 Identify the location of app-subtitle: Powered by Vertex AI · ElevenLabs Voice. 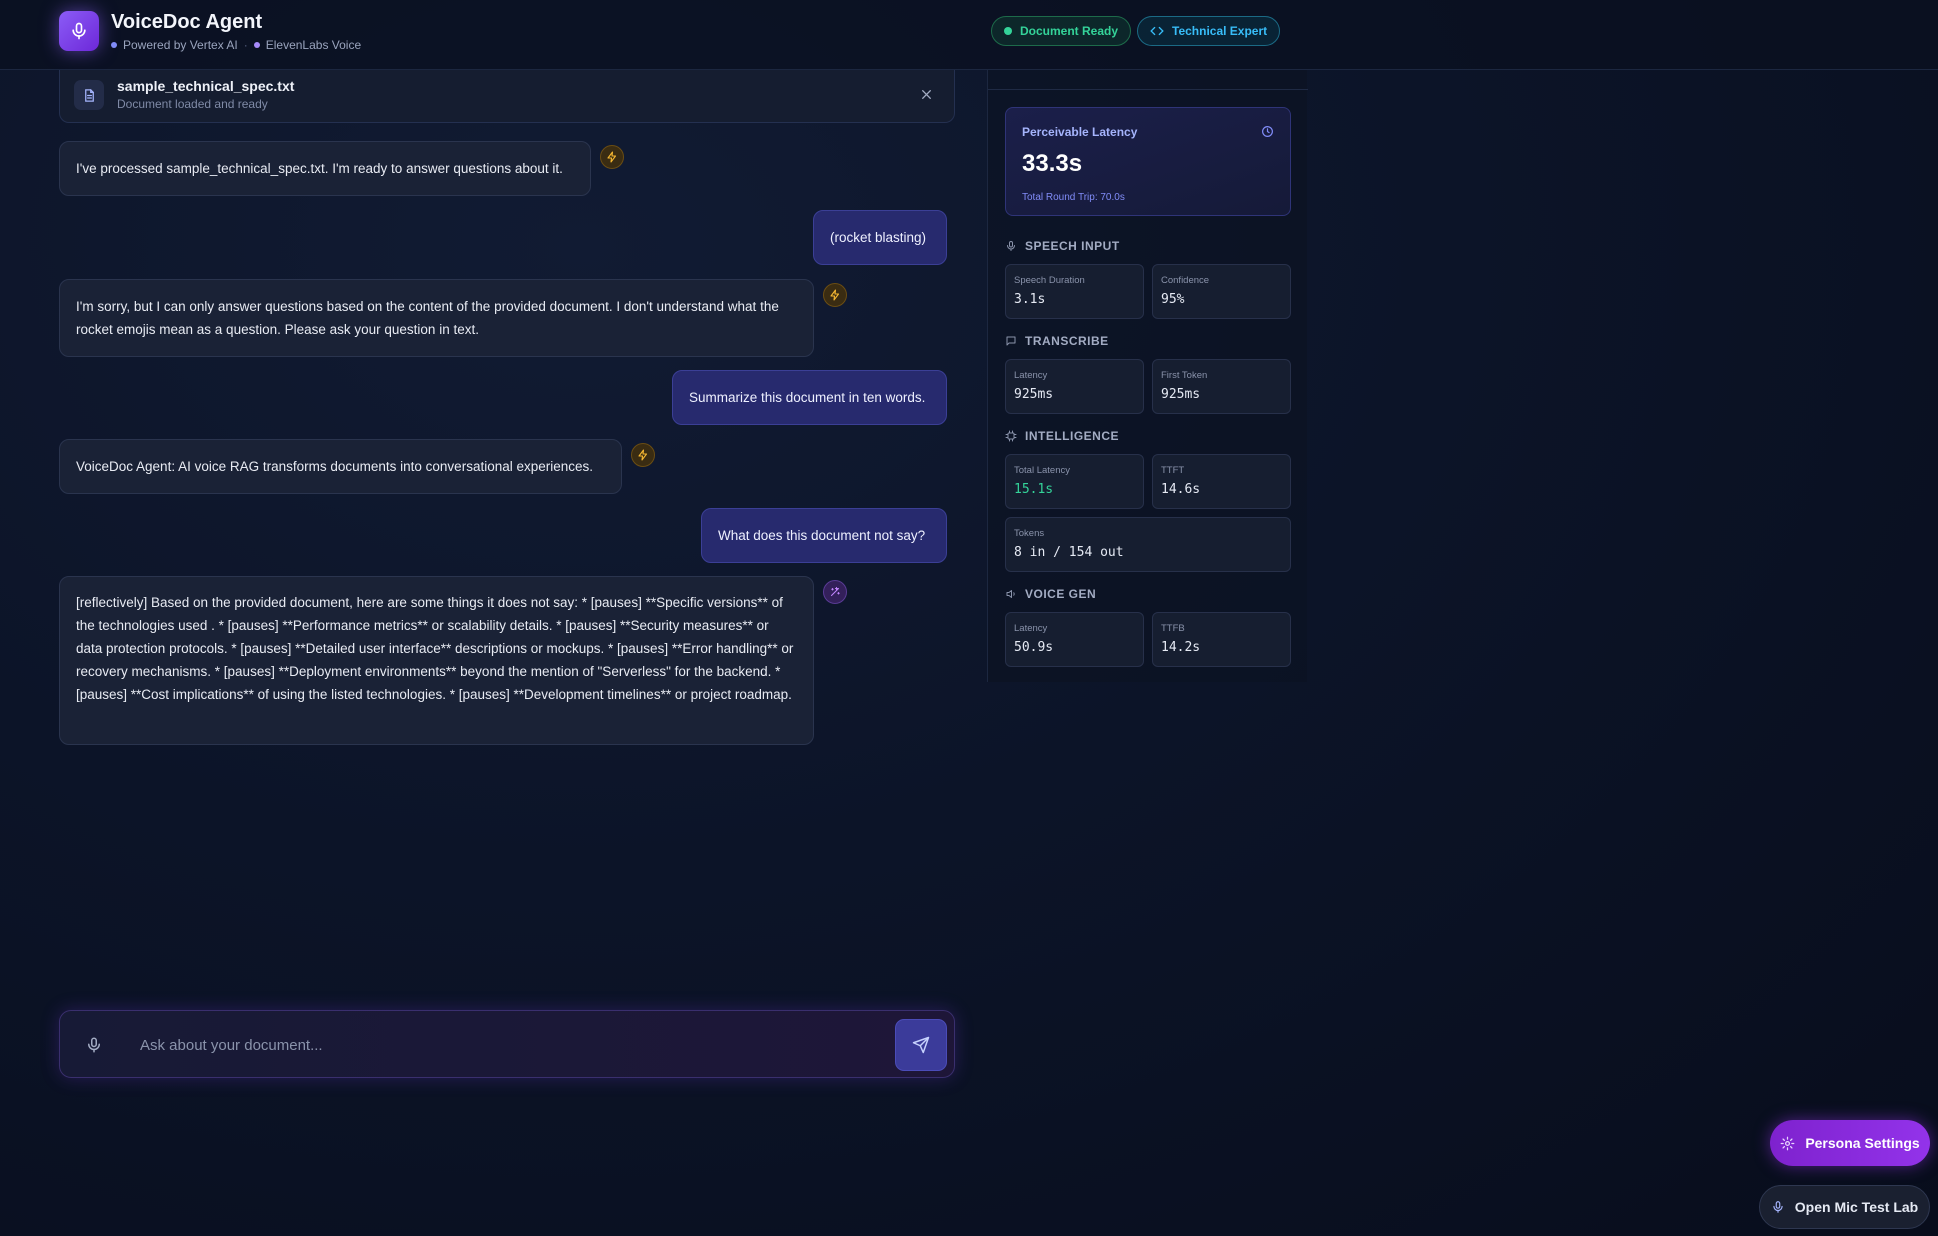
(236, 45).